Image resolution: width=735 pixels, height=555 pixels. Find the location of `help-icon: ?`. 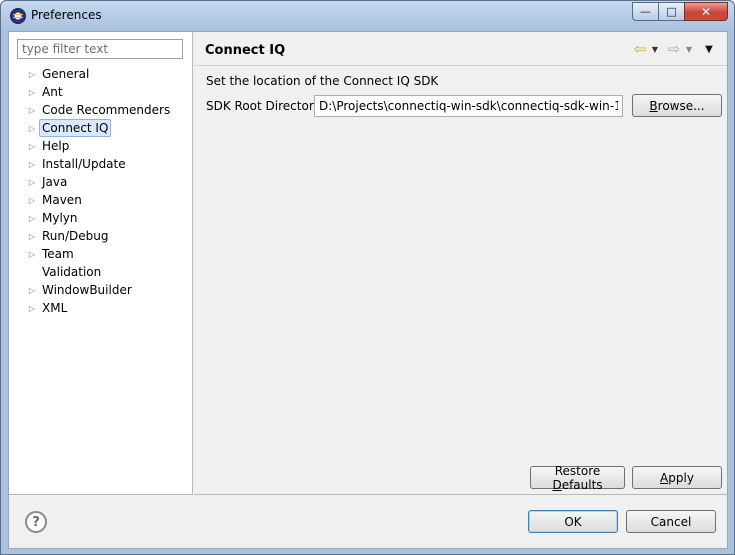

help-icon: ? is located at coordinates (36, 522).